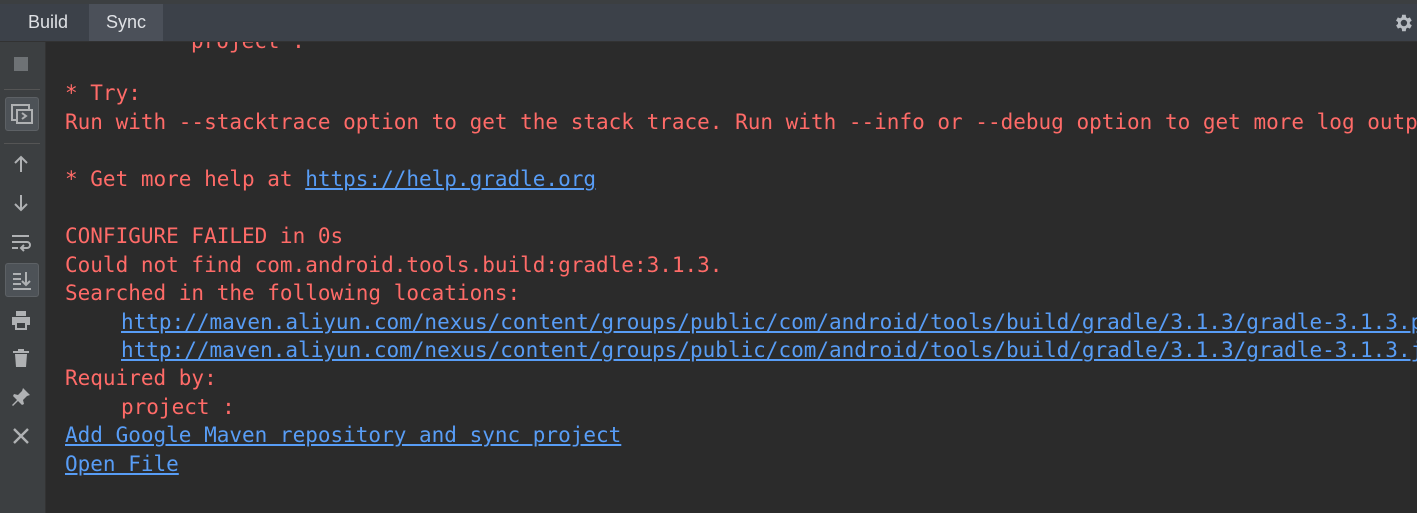  I want to click on soft-wrap-button, so click(22, 243).